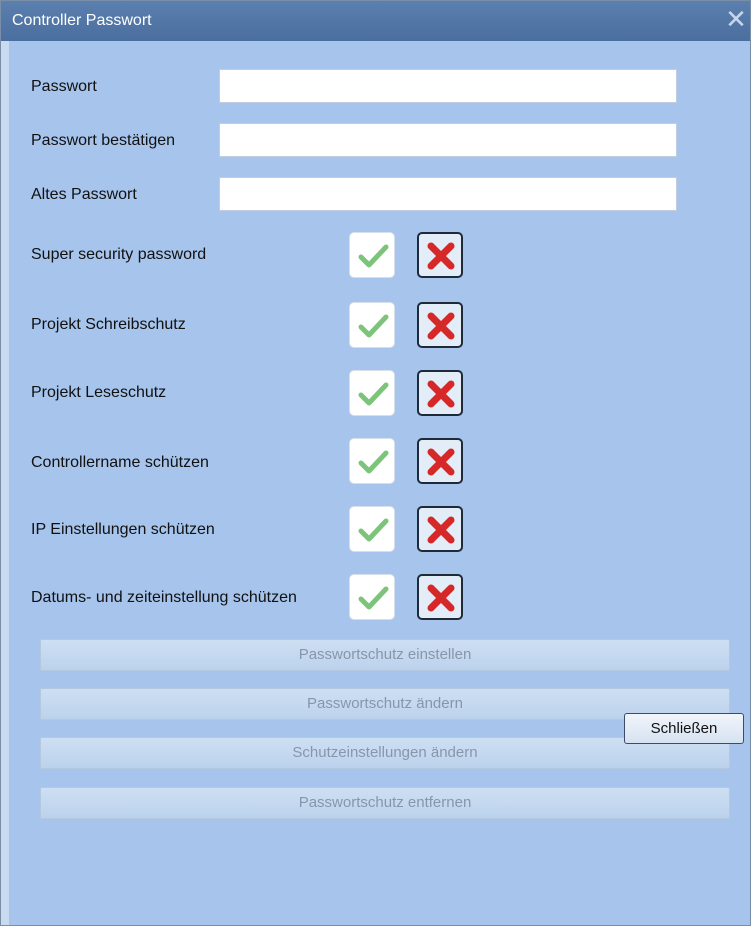 This screenshot has height=926, width=751. I want to click on option-no-button-read-protection, so click(440, 393).